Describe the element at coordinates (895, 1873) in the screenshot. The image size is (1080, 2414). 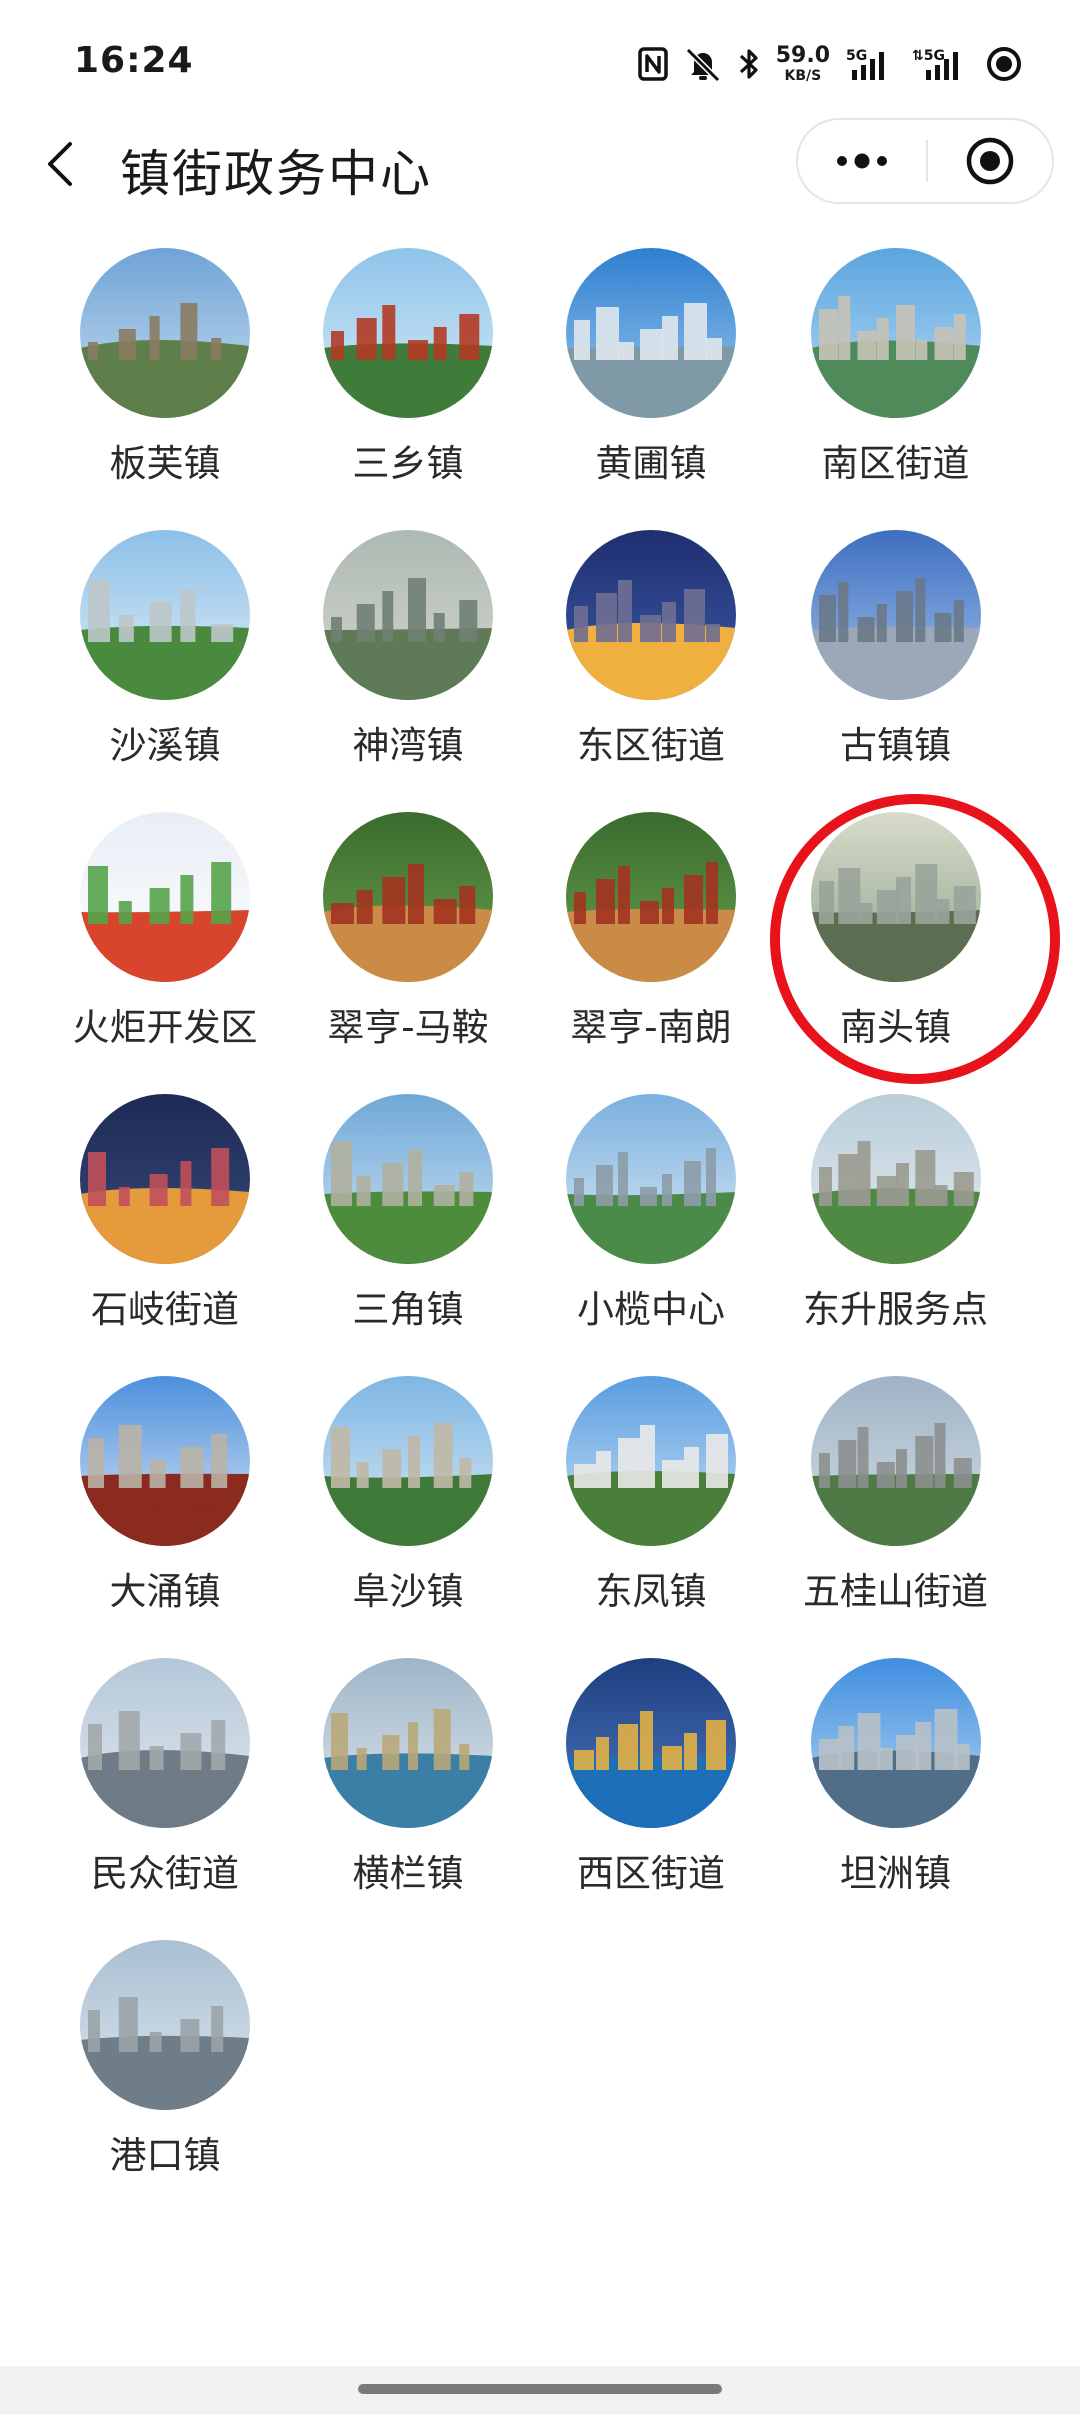
I see `town-label: 坦洲镇` at that location.